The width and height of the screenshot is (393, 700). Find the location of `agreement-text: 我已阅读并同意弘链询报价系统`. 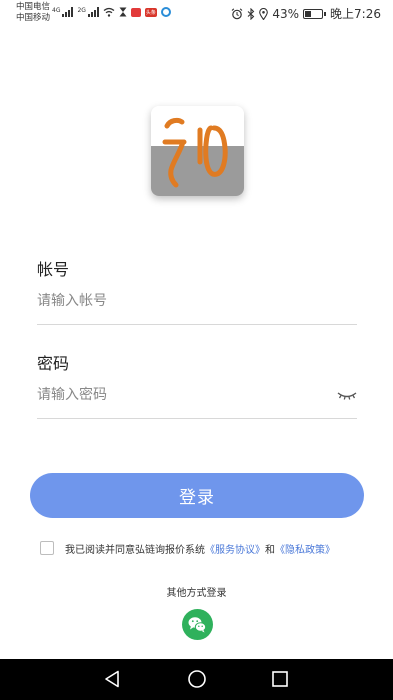

agreement-text: 我已阅读并同意弘链询报价系统 is located at coordinates (135, 550).